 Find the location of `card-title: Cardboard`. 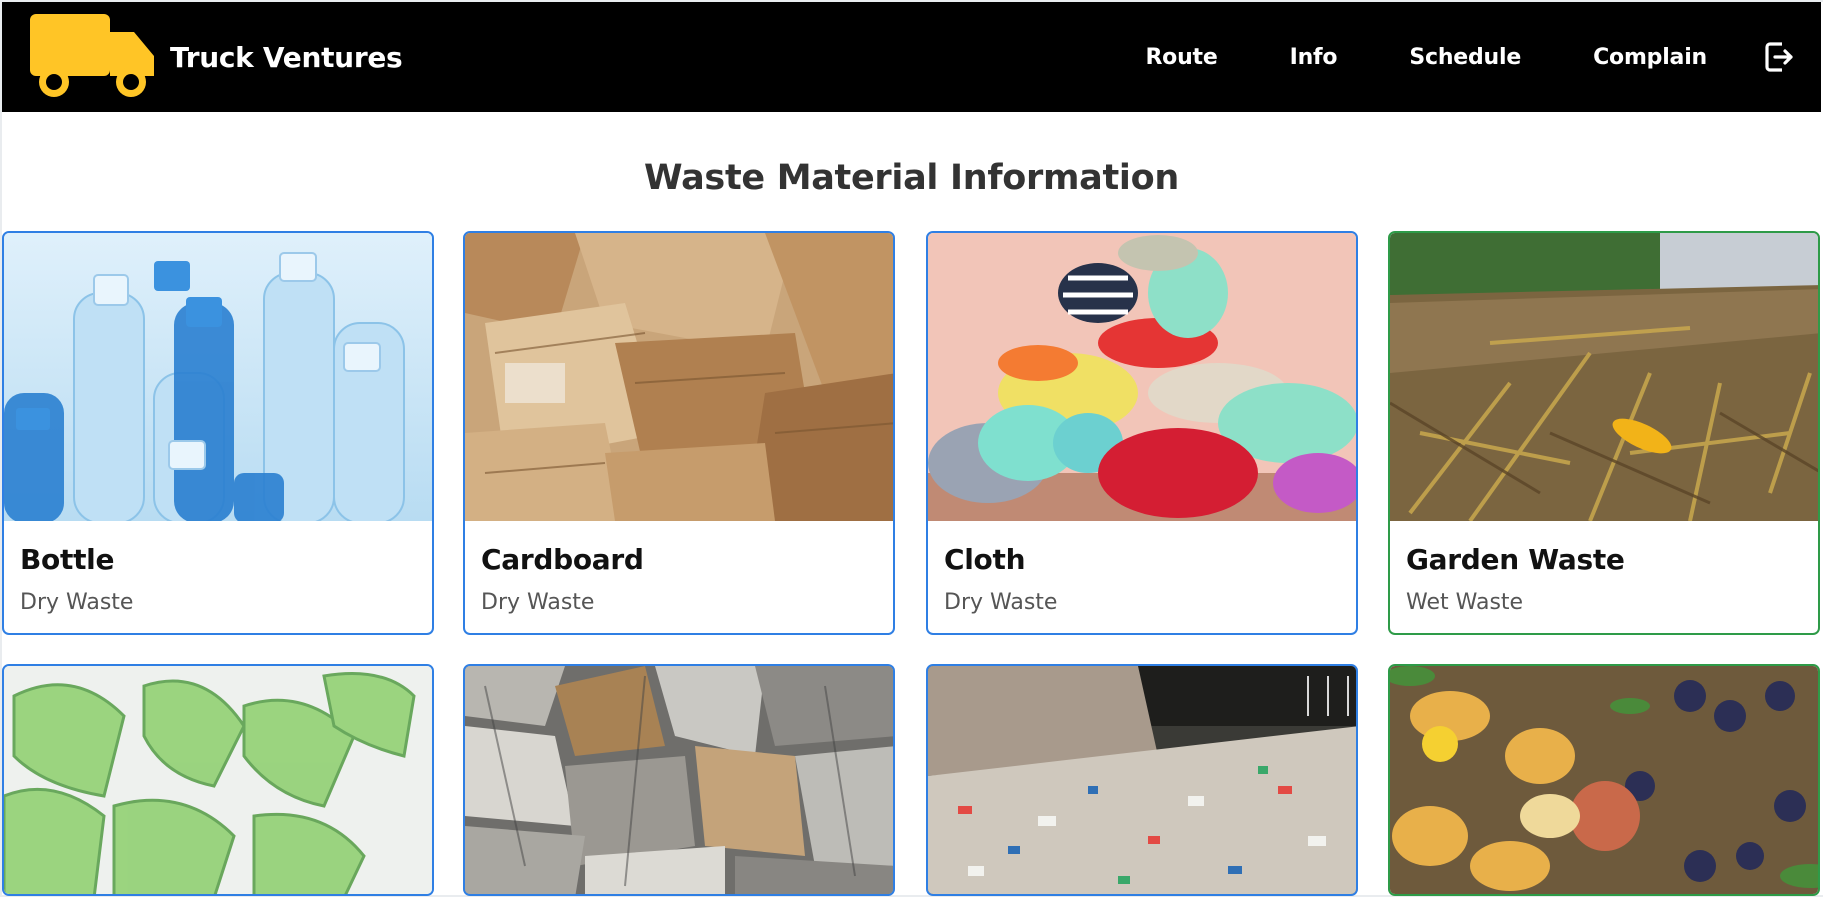

card-title: Cardboard is located at coordinates (562, 559).